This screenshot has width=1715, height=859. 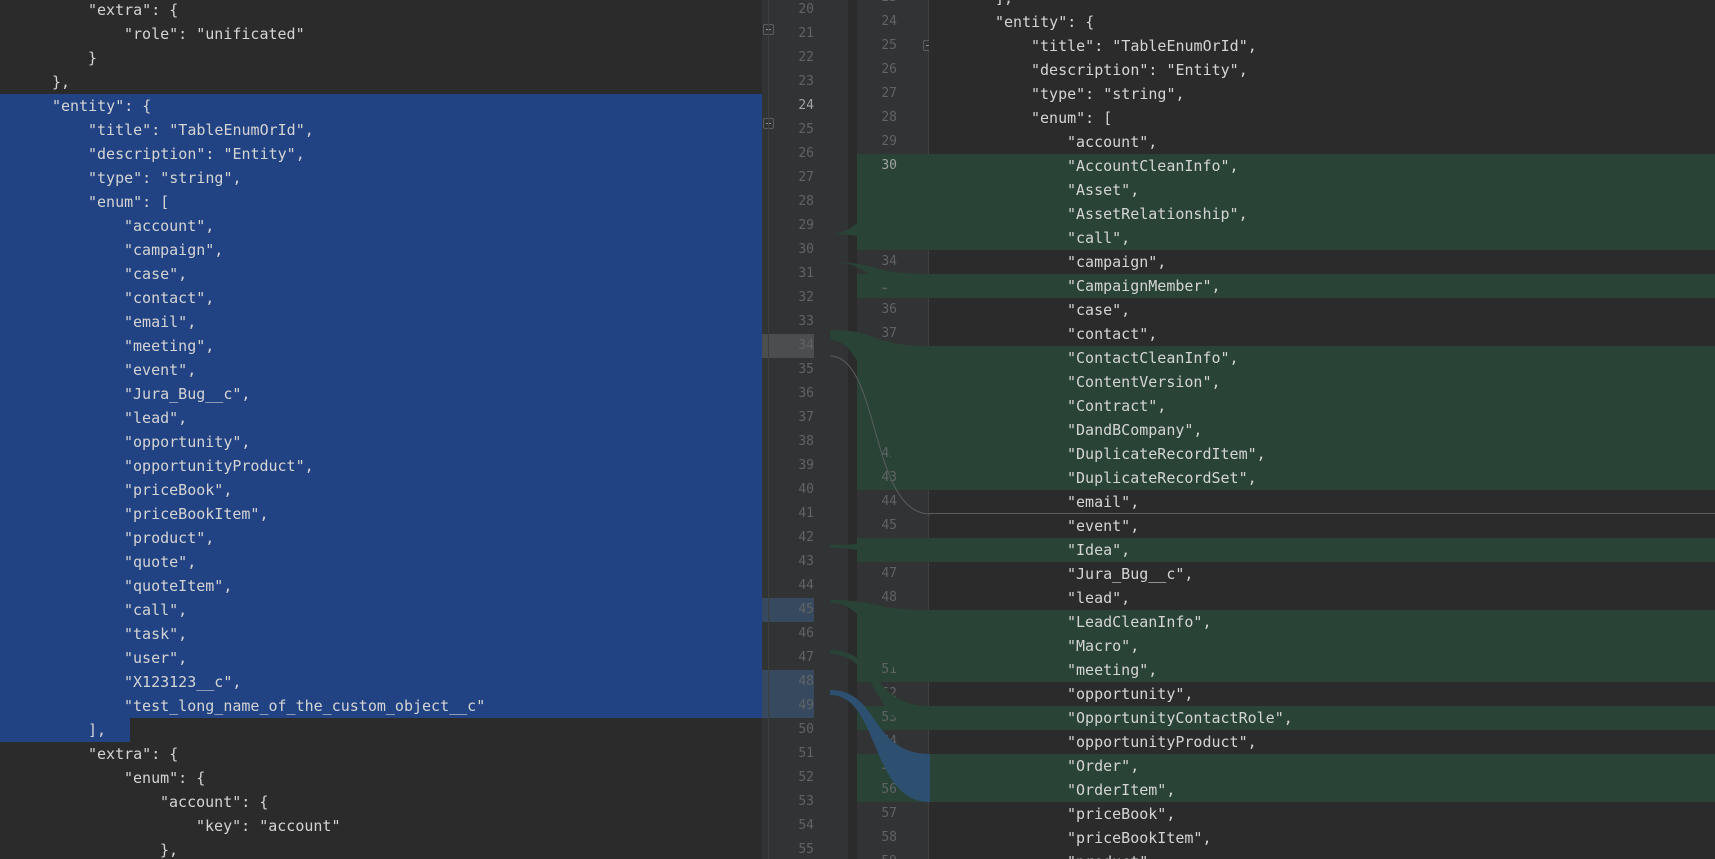 I want to click on added-code-line: "Contract",, so click(x=1322, y=406).